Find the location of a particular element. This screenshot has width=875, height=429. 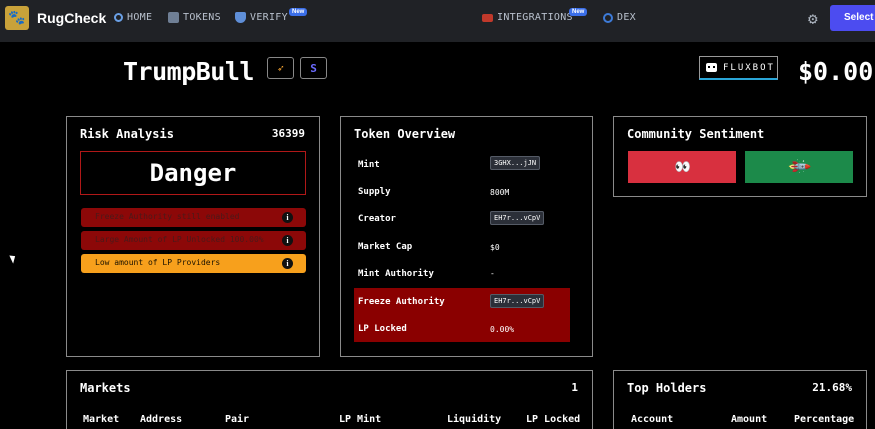

nav-integrations: INTEGRATIONS is located at coordinates (527, 17).